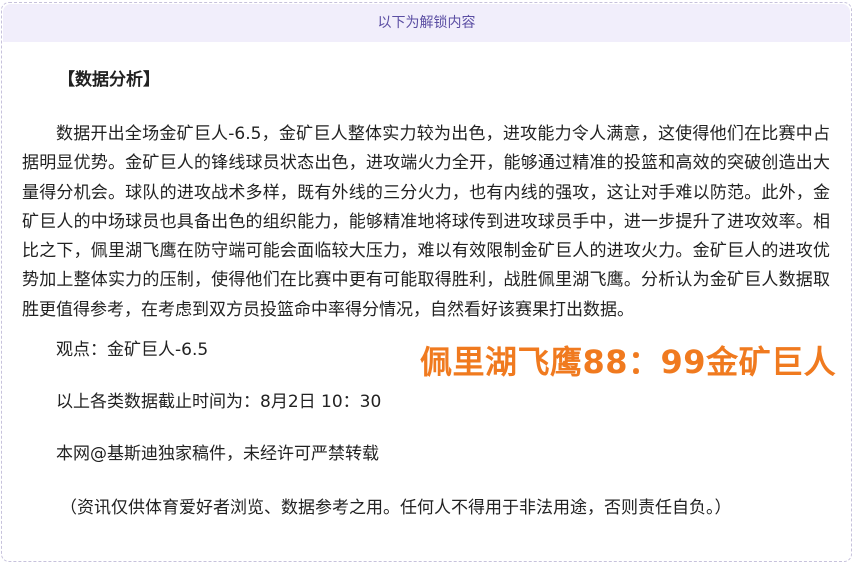  What do you see at coordinates (219, 402) in the screenshot?
I see `data-cutoff-time: 以上各类数据截止时间为：8月2日 10：30` at bounding box center [219, 402].